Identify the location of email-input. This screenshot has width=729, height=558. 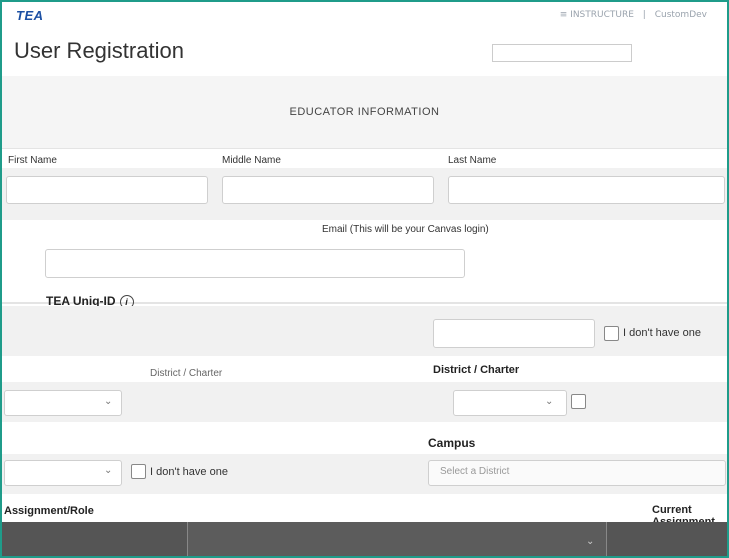
(255, 263).